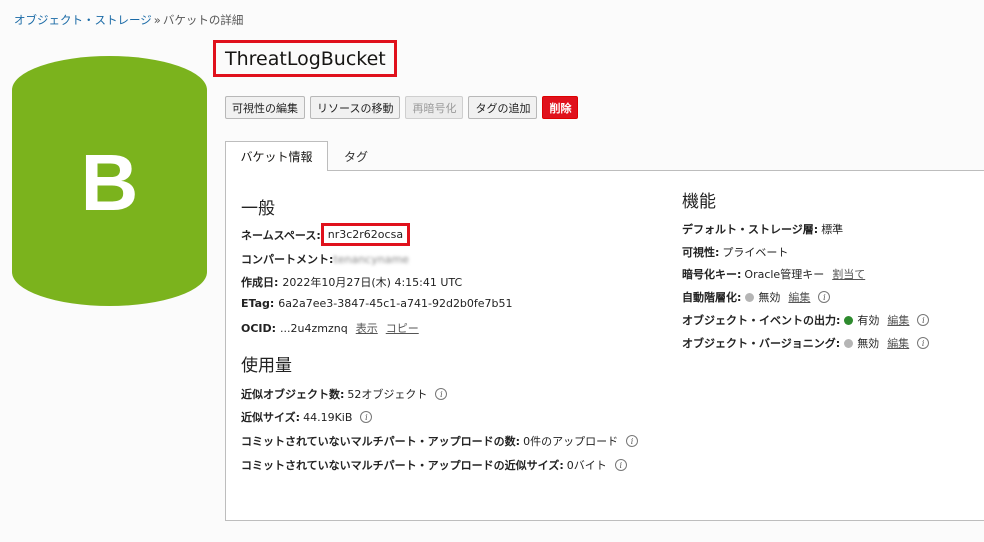  Describe the element at coordinates (372, 282) in the screenshot. I see `created-value: 2022年10月27日(木) 4:15:41 UTC` at that location.